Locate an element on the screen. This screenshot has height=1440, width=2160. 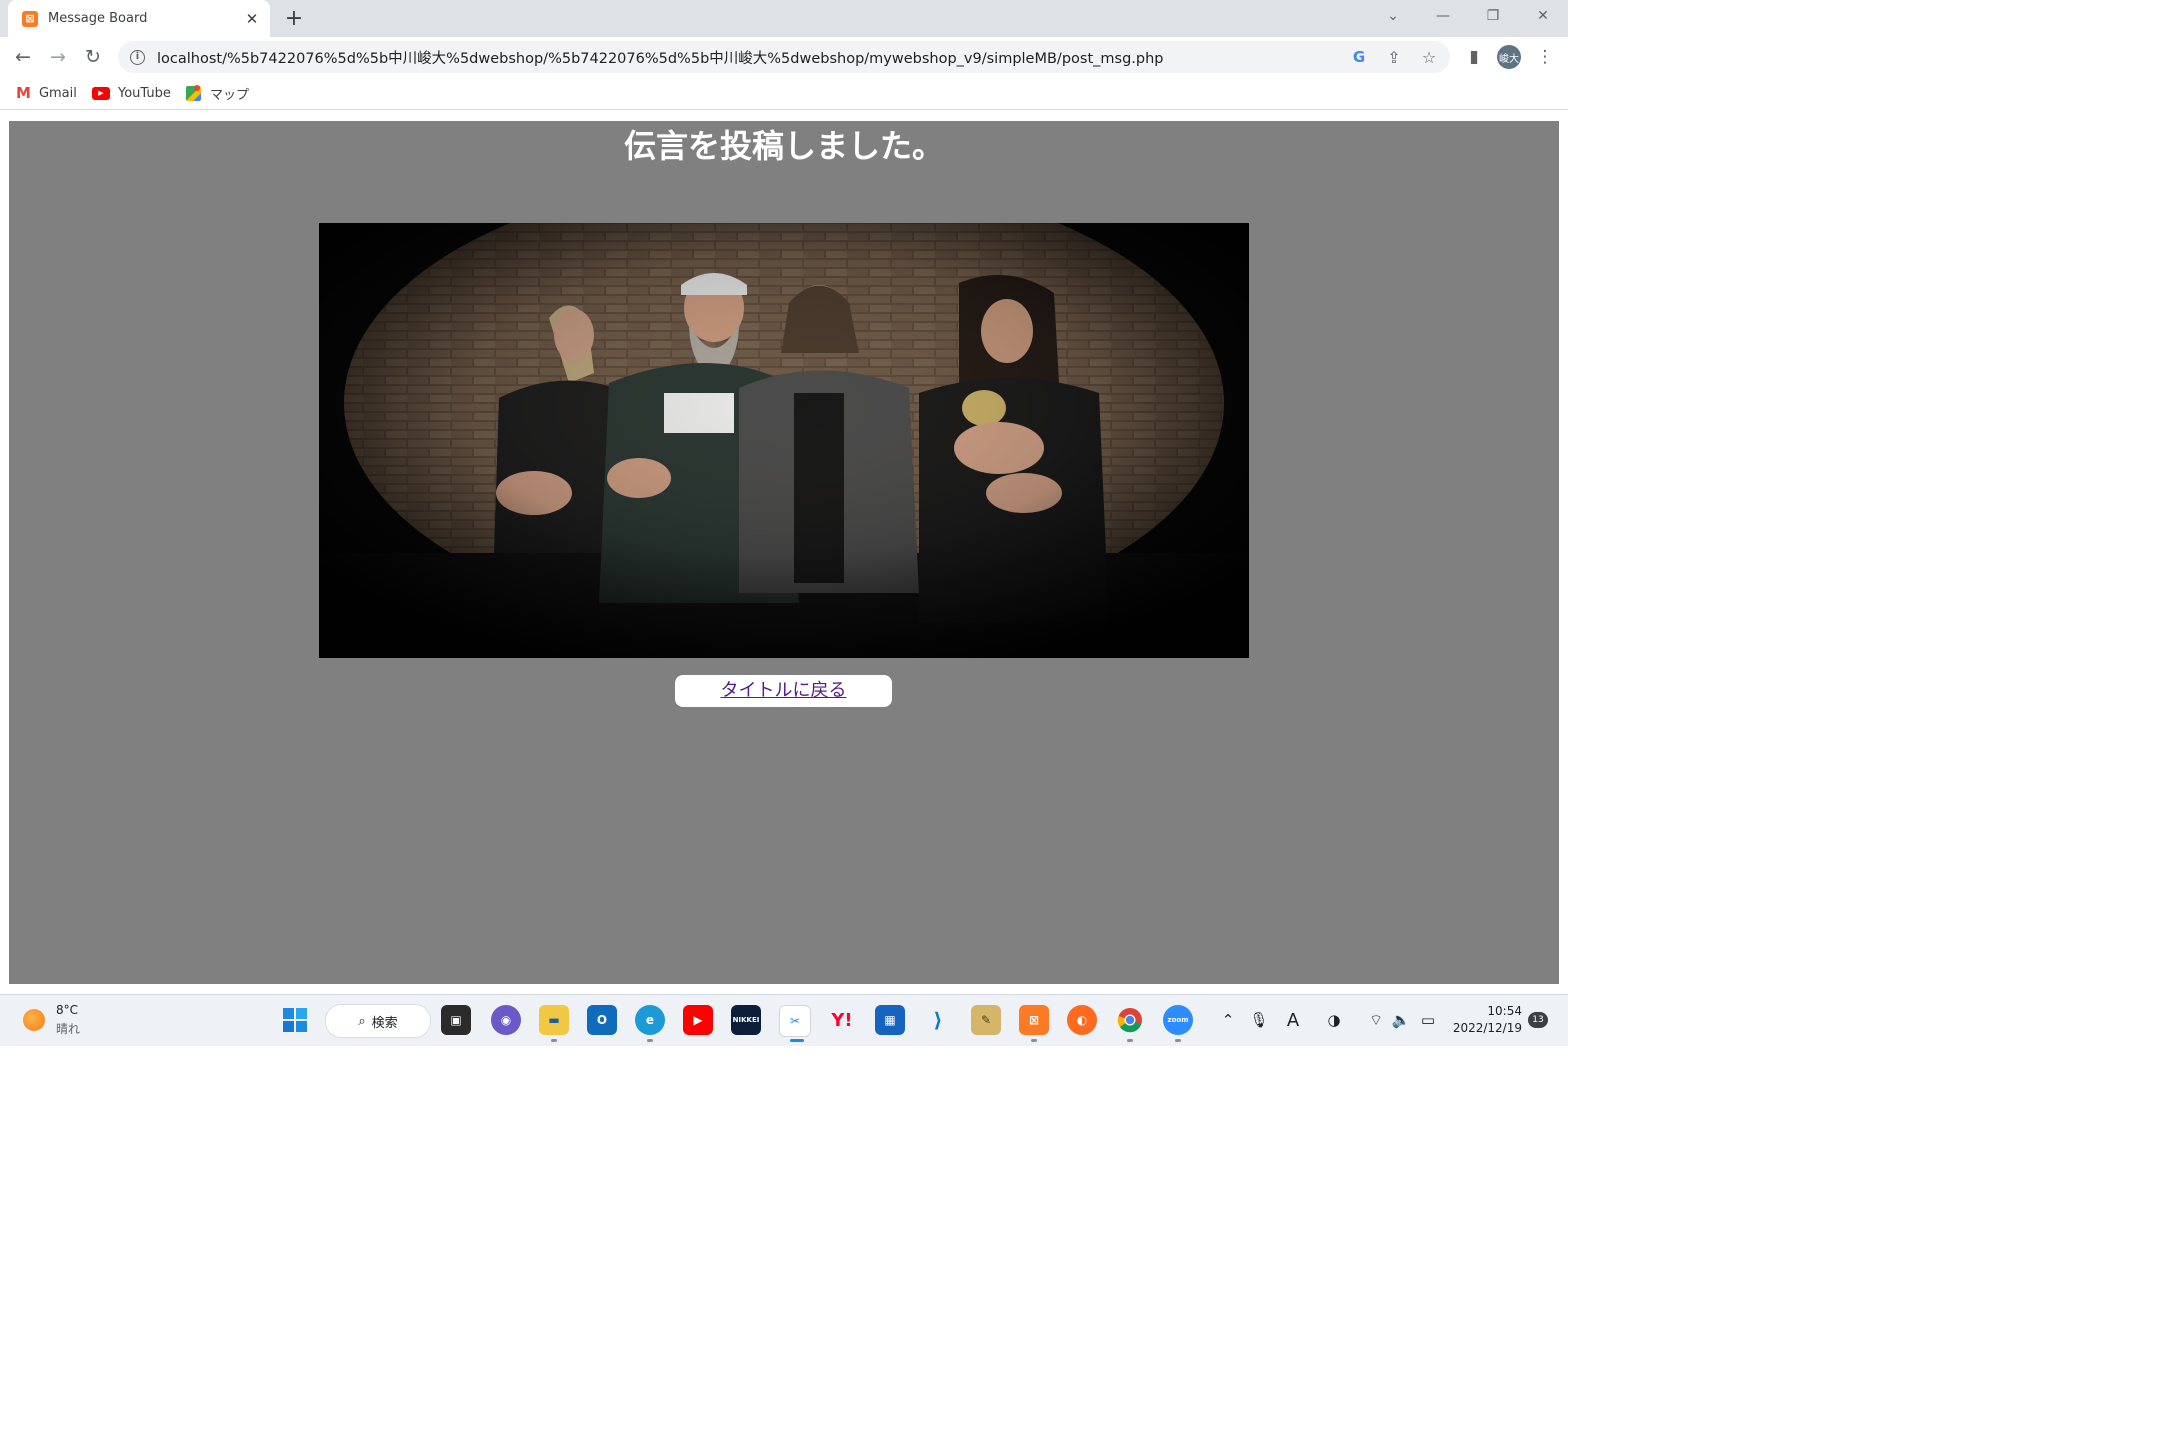
start-icon is located at coordinates (295, 1020).